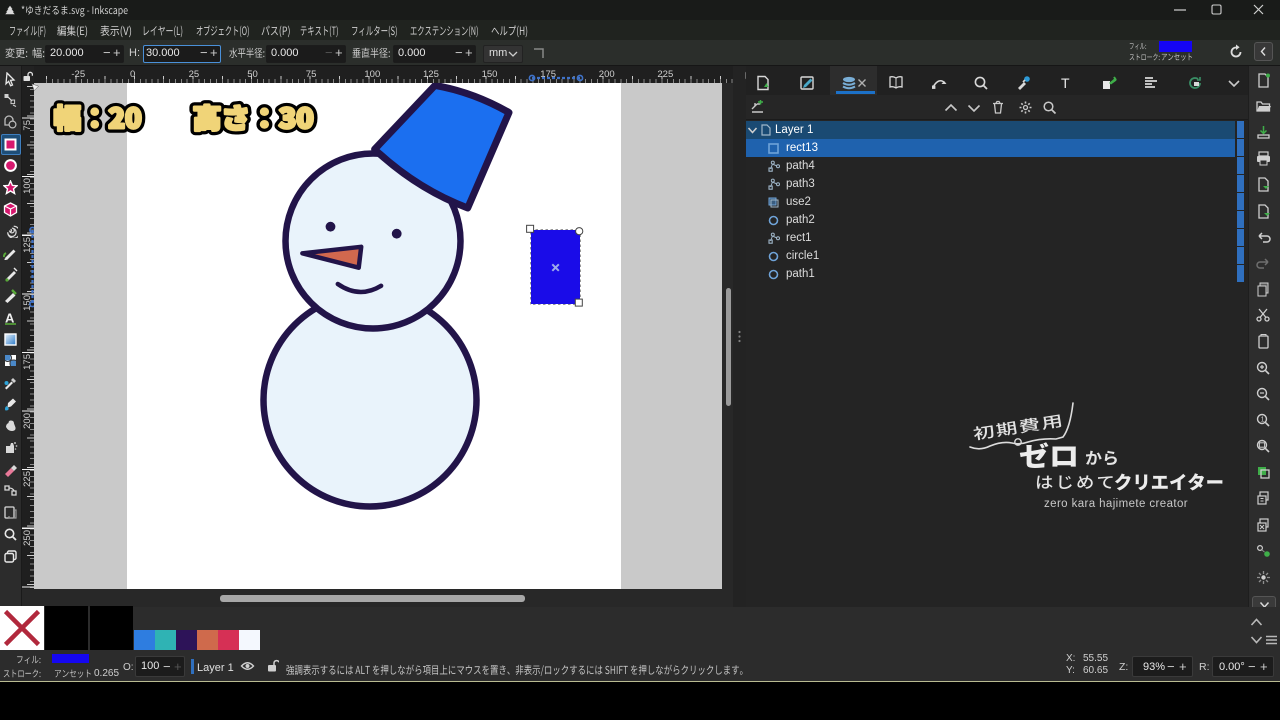 This screenshot has width=1280, height=720. Describe the element at coordinates (1065, 83) in the screenshot. I see `svg-text: T` at that location.